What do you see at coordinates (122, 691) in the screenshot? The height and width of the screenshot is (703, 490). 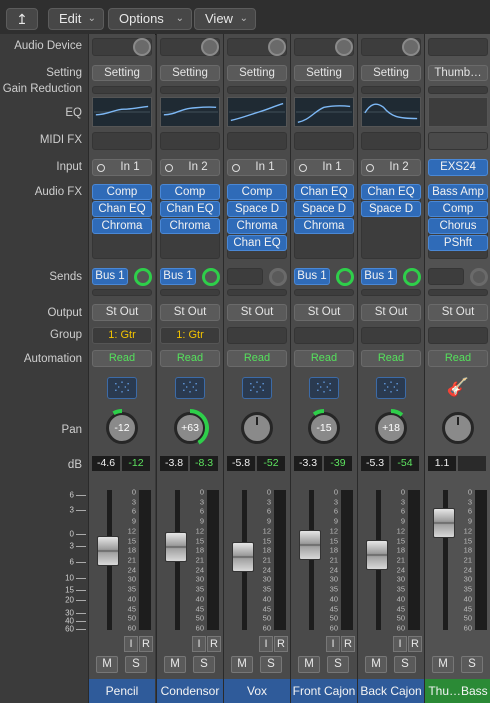 I see `channel-name: Pencil` at bounding box center [122, 691].